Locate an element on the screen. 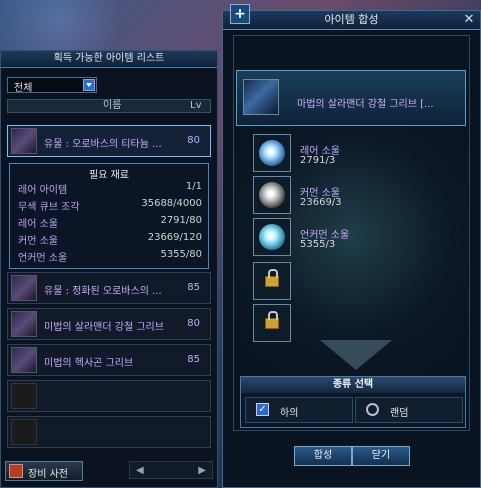 Image resolution: width=481 pixels, height=488 pixels. material-value: 35688/4000 is located at coordinates (171, 203).